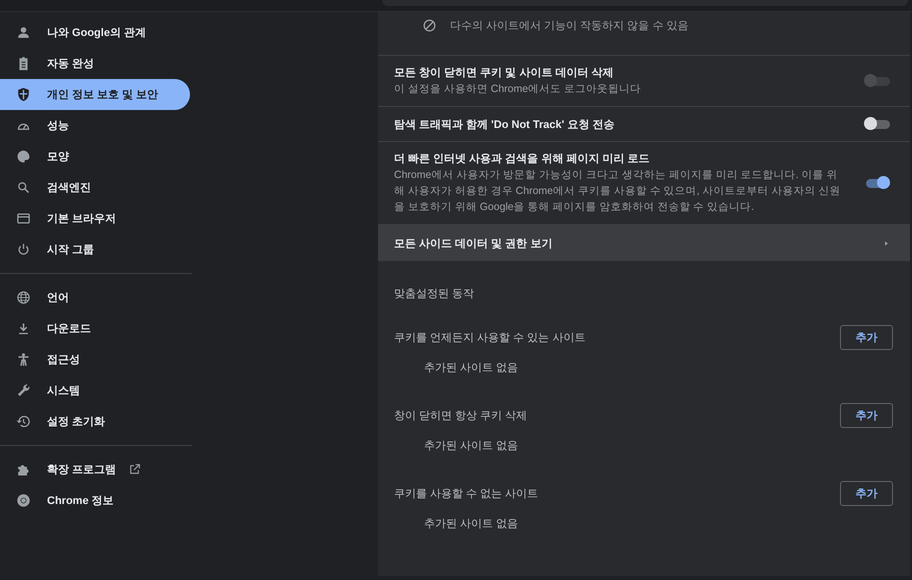  Describe the element at coordinates (95, 359) in the screenshot. I see `sidebar-item: 접근성` at that location.